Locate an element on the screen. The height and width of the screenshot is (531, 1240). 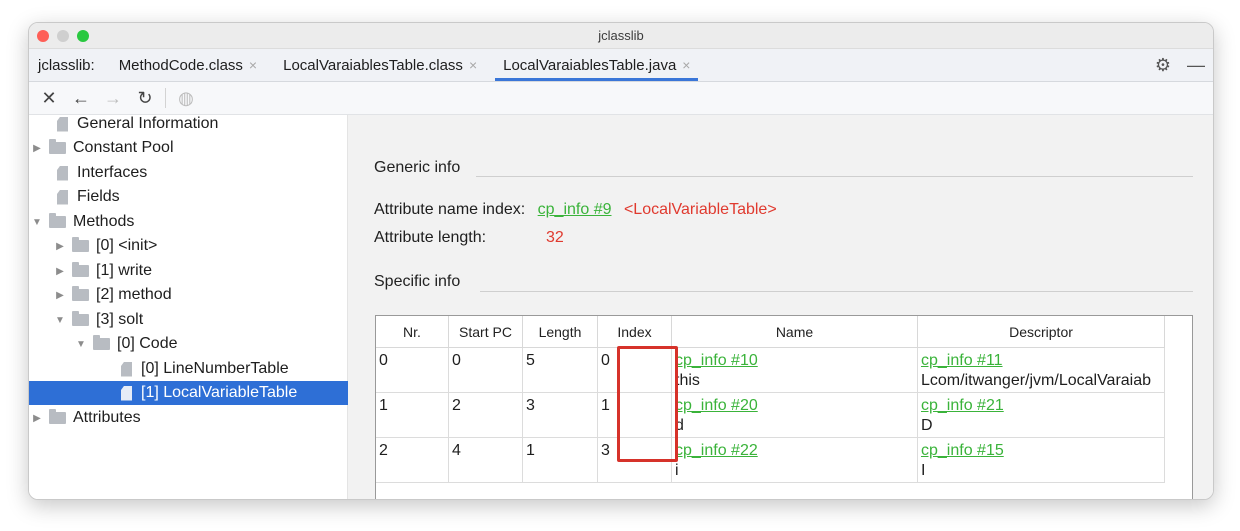
window-title: jclasslib is located at coordinates (621, 35).